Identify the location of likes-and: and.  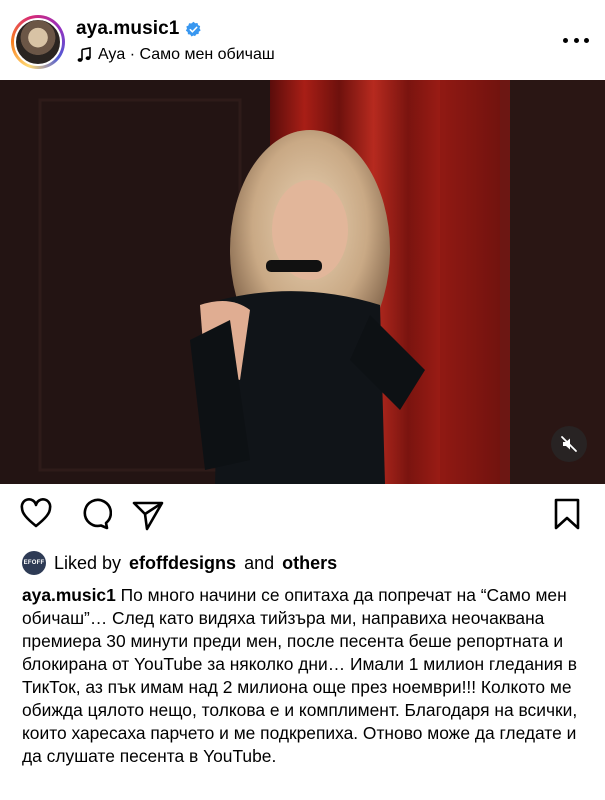
(259, 562).